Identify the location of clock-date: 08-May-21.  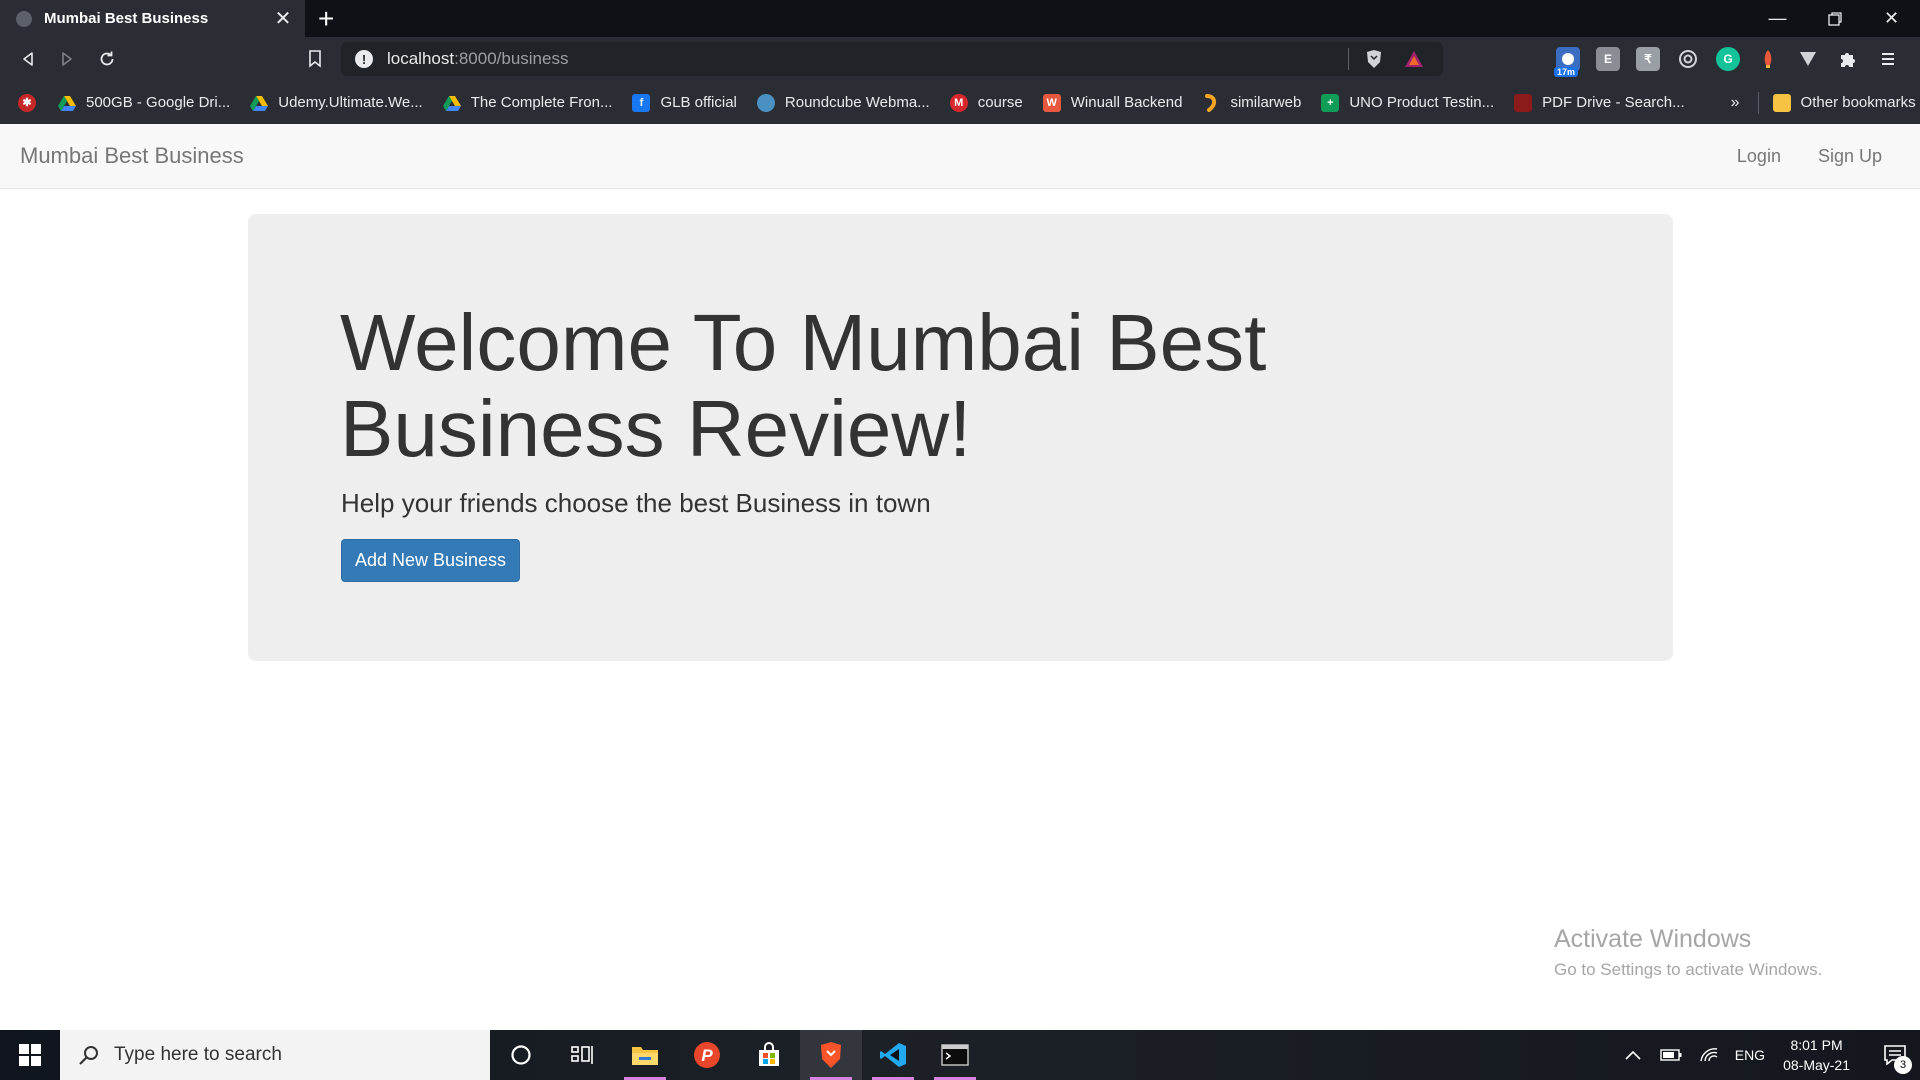
(1816, 1065).